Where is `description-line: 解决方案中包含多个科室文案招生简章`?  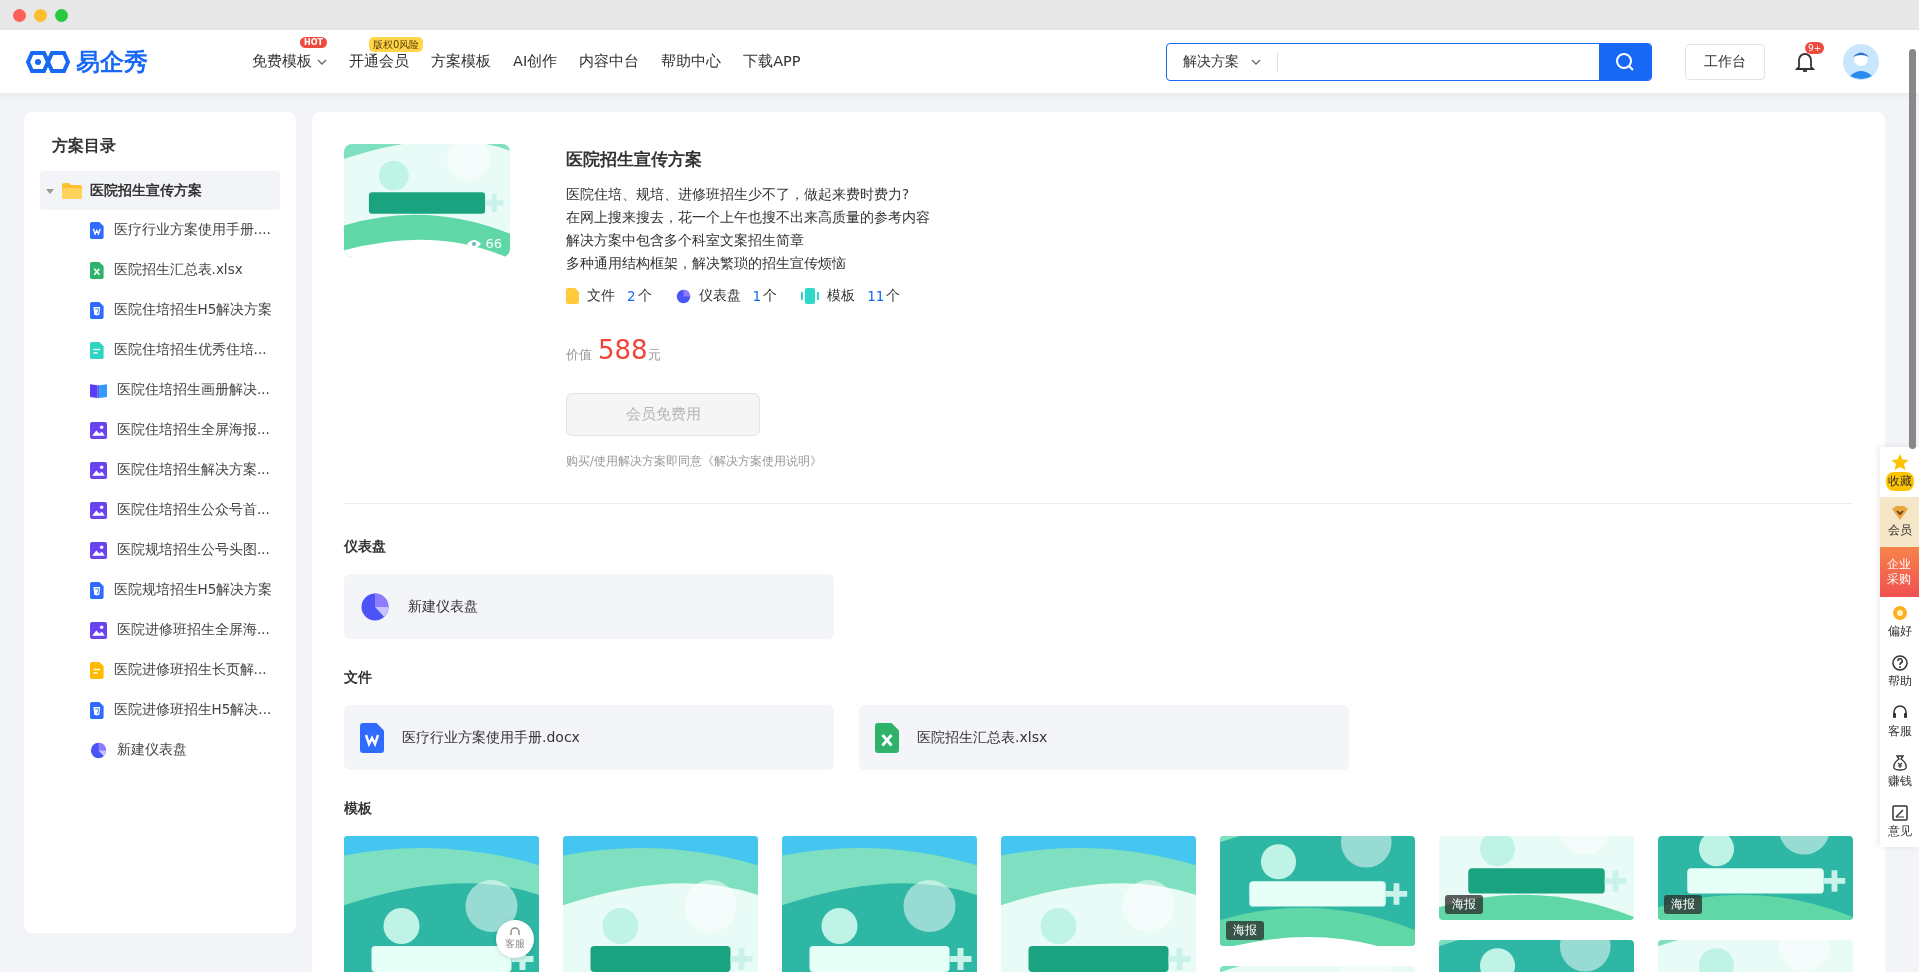 description-line: 解决方案中包含多个科室文案招生简章 is located at coordinates (685, 240).